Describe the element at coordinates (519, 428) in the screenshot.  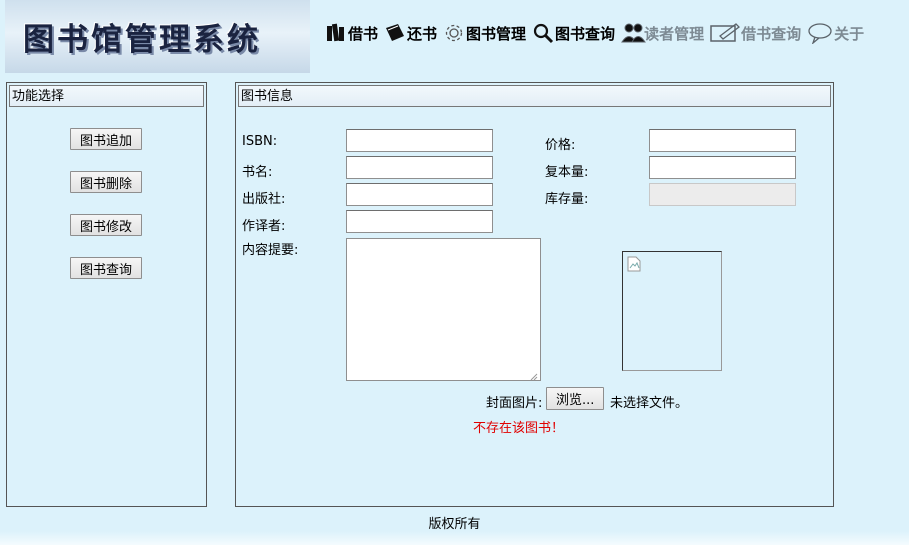
I see `error-message: 不存在该图书！` at that location.